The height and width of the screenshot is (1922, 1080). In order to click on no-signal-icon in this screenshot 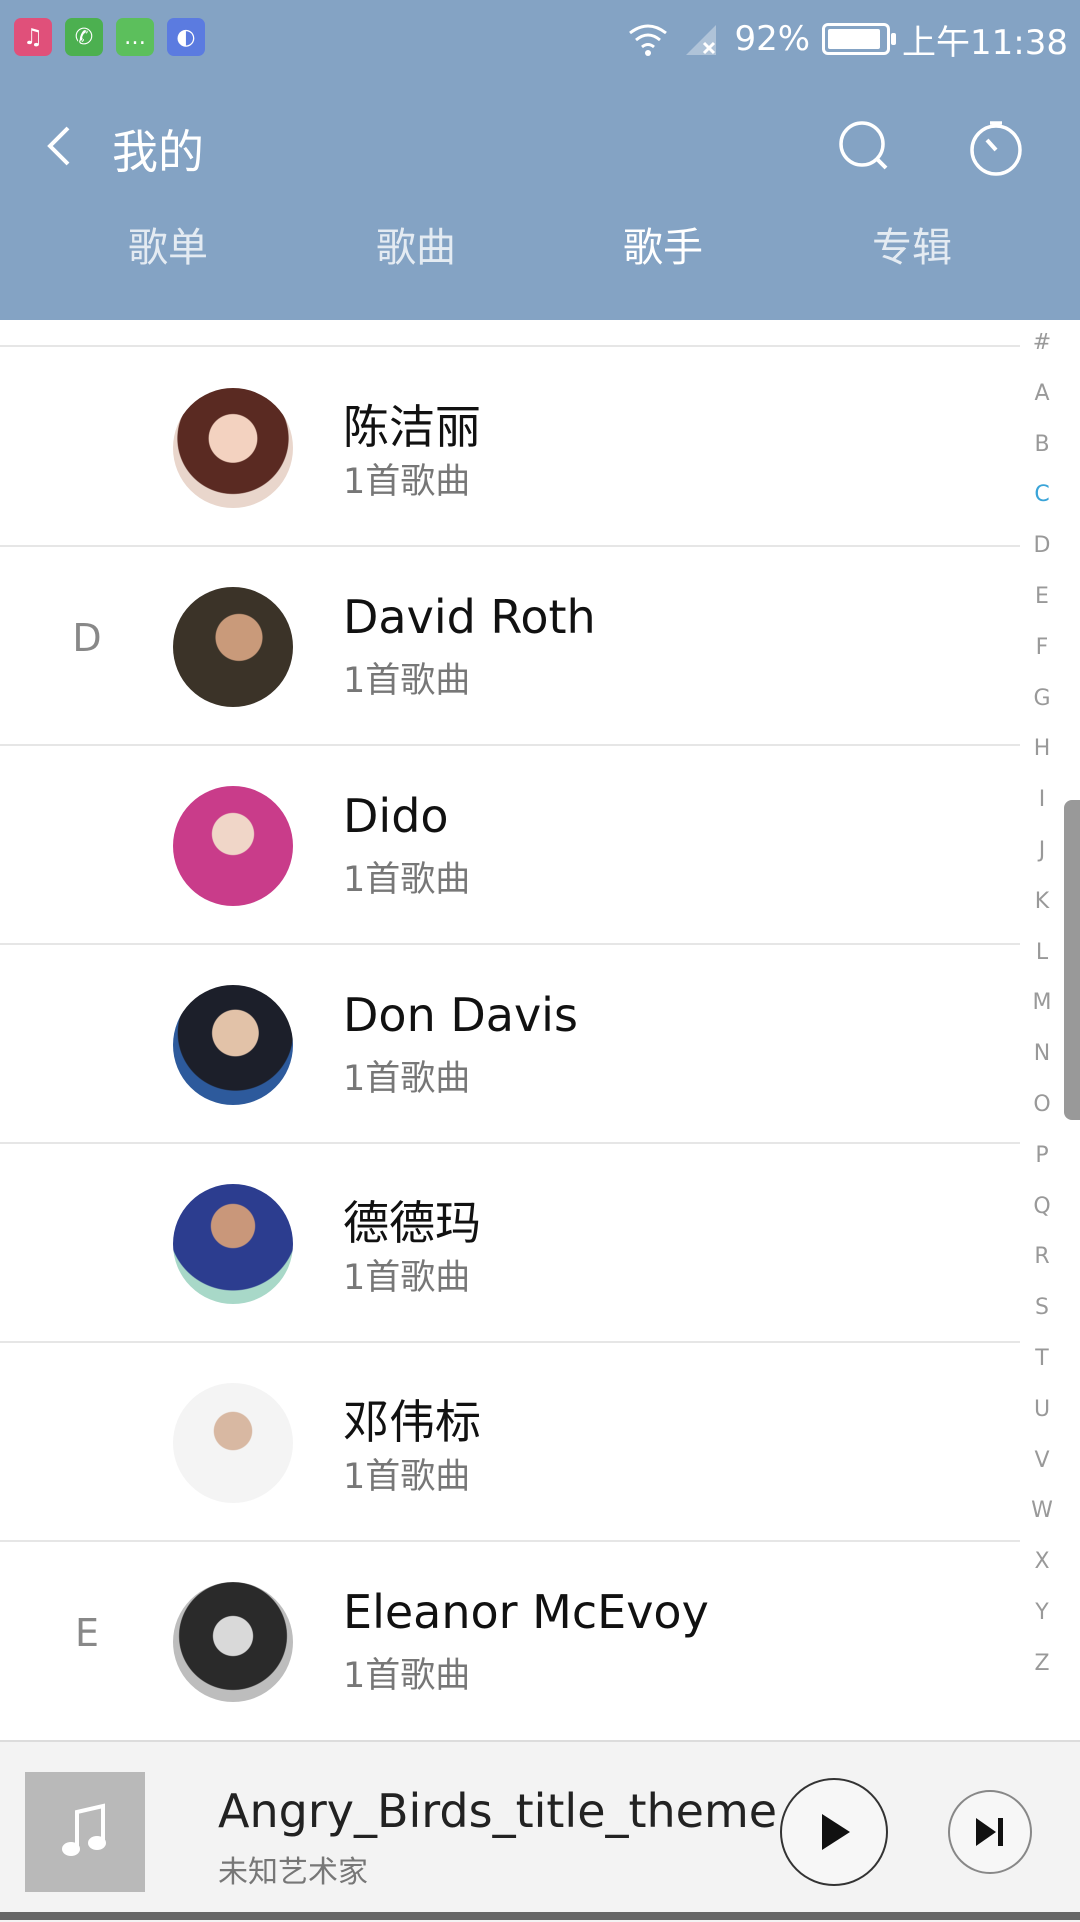, I will do `click(701, 40)`.